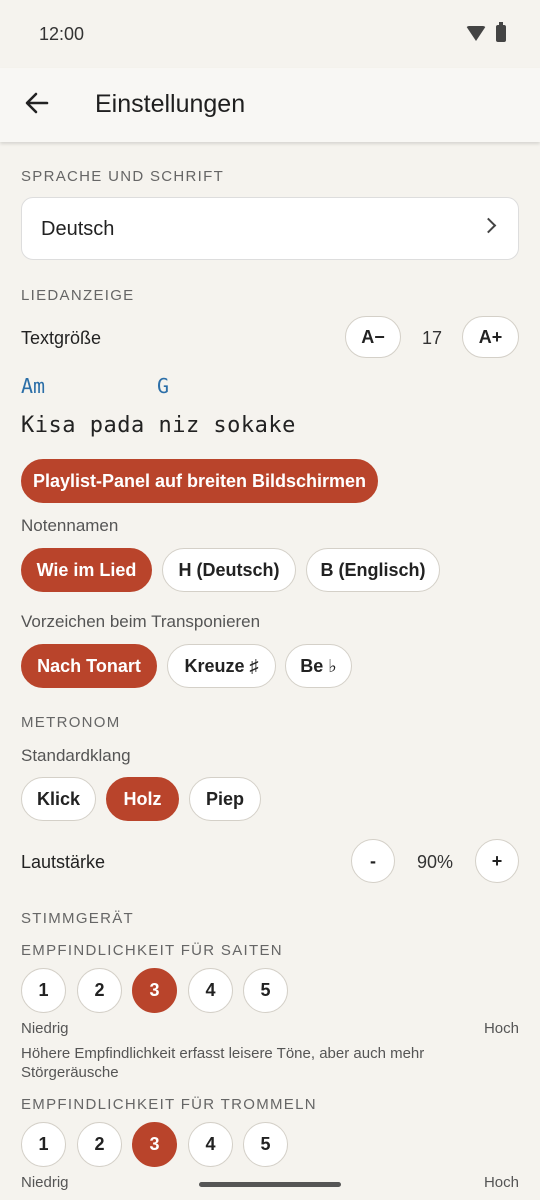 The image size is (540, 1200). I want to click on strings-low-label: Niedrig, so click(45, 1028).